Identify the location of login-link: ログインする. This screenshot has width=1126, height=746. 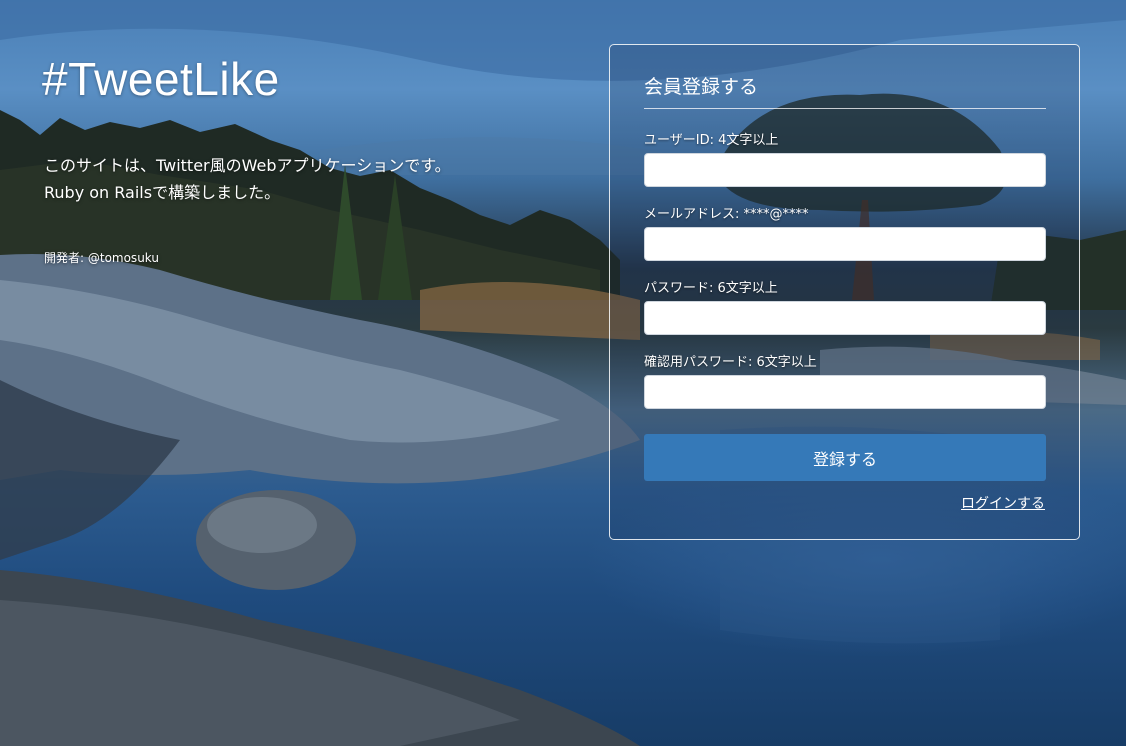
(1003, 503).